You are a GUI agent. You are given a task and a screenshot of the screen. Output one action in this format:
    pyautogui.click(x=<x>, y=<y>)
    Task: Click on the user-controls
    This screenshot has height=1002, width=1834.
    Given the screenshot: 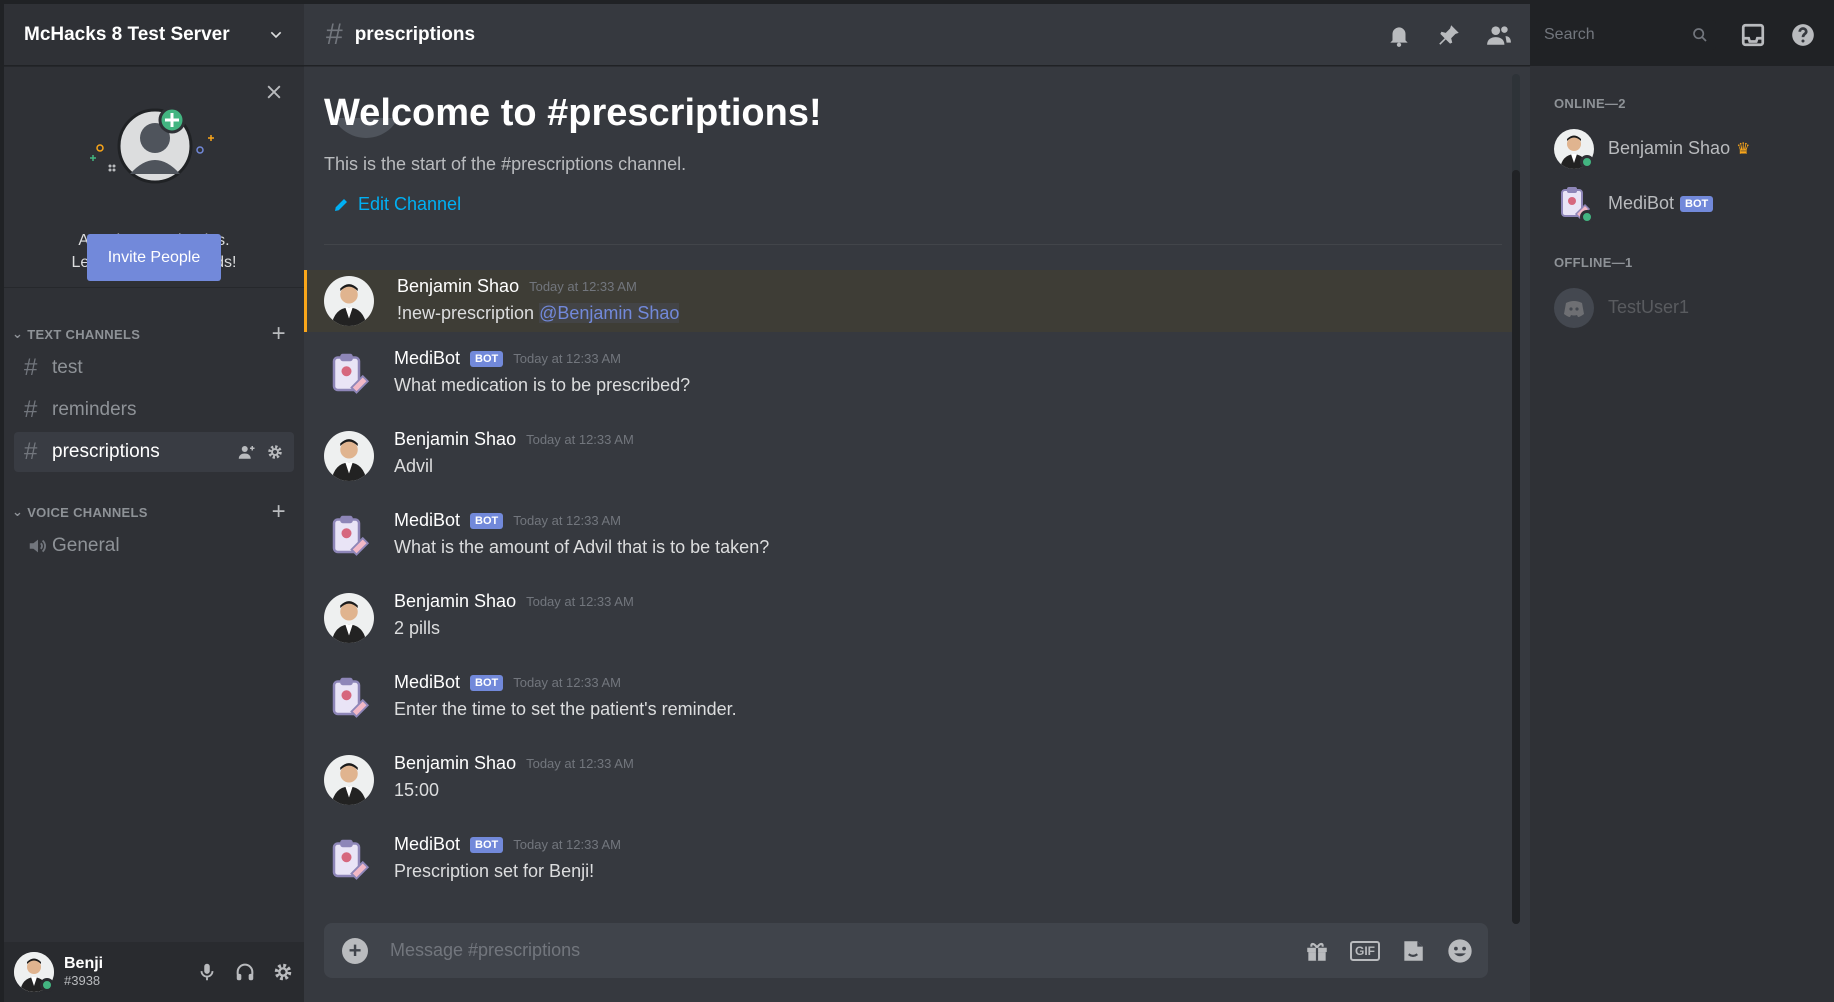 What is the action you would take?
    pyautogui.click(x=245, y=972)
    